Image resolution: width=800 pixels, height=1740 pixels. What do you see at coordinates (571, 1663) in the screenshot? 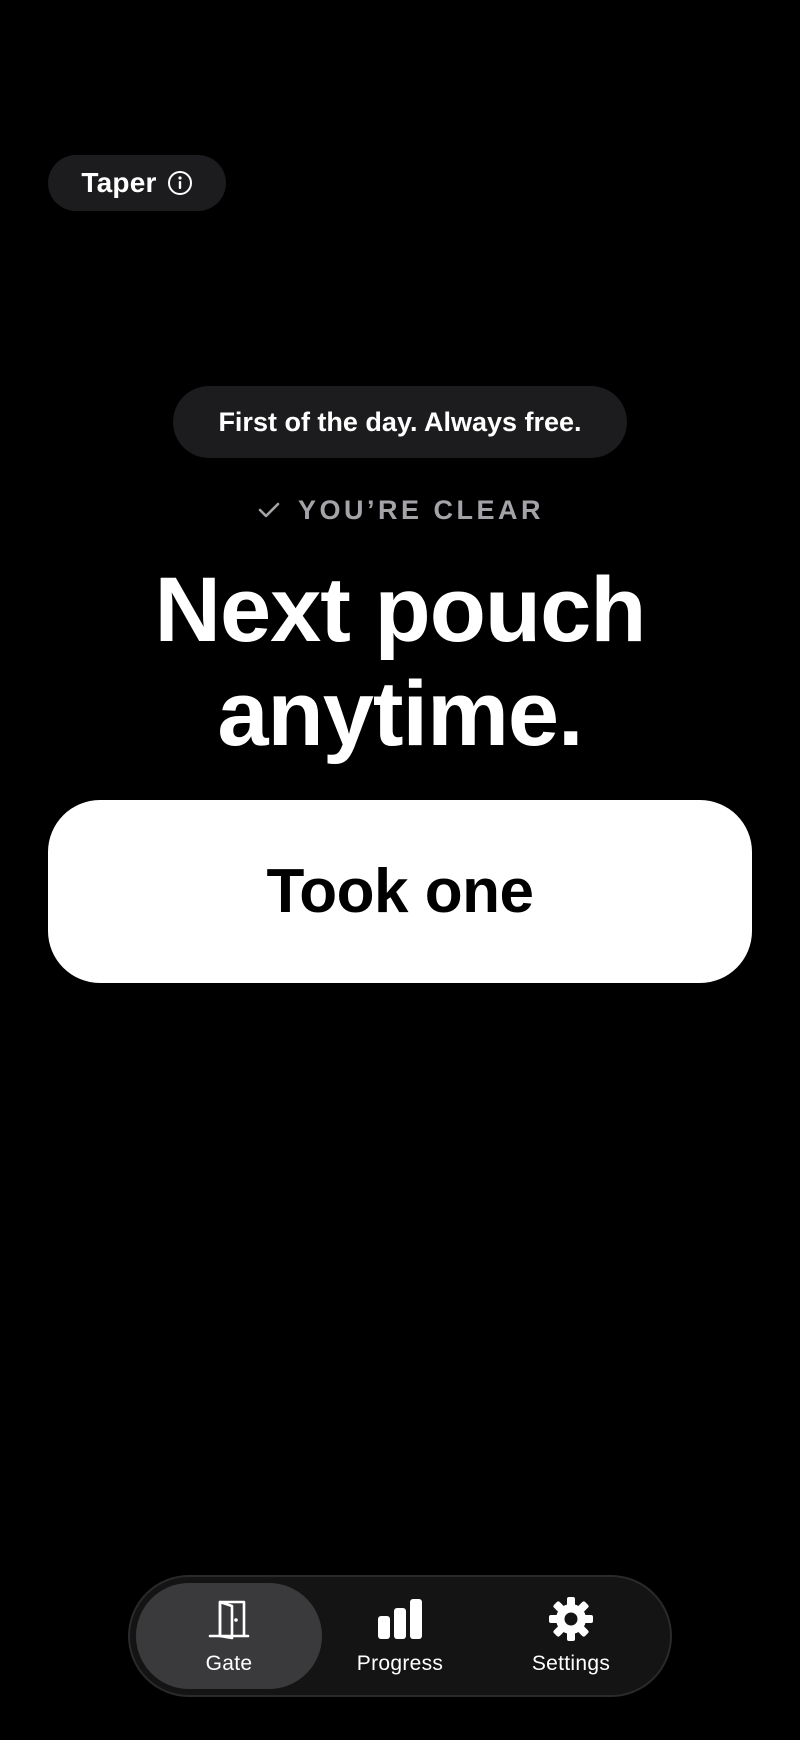
I see `tab-settings-label: Settings` at bounding box center [571, 1663].